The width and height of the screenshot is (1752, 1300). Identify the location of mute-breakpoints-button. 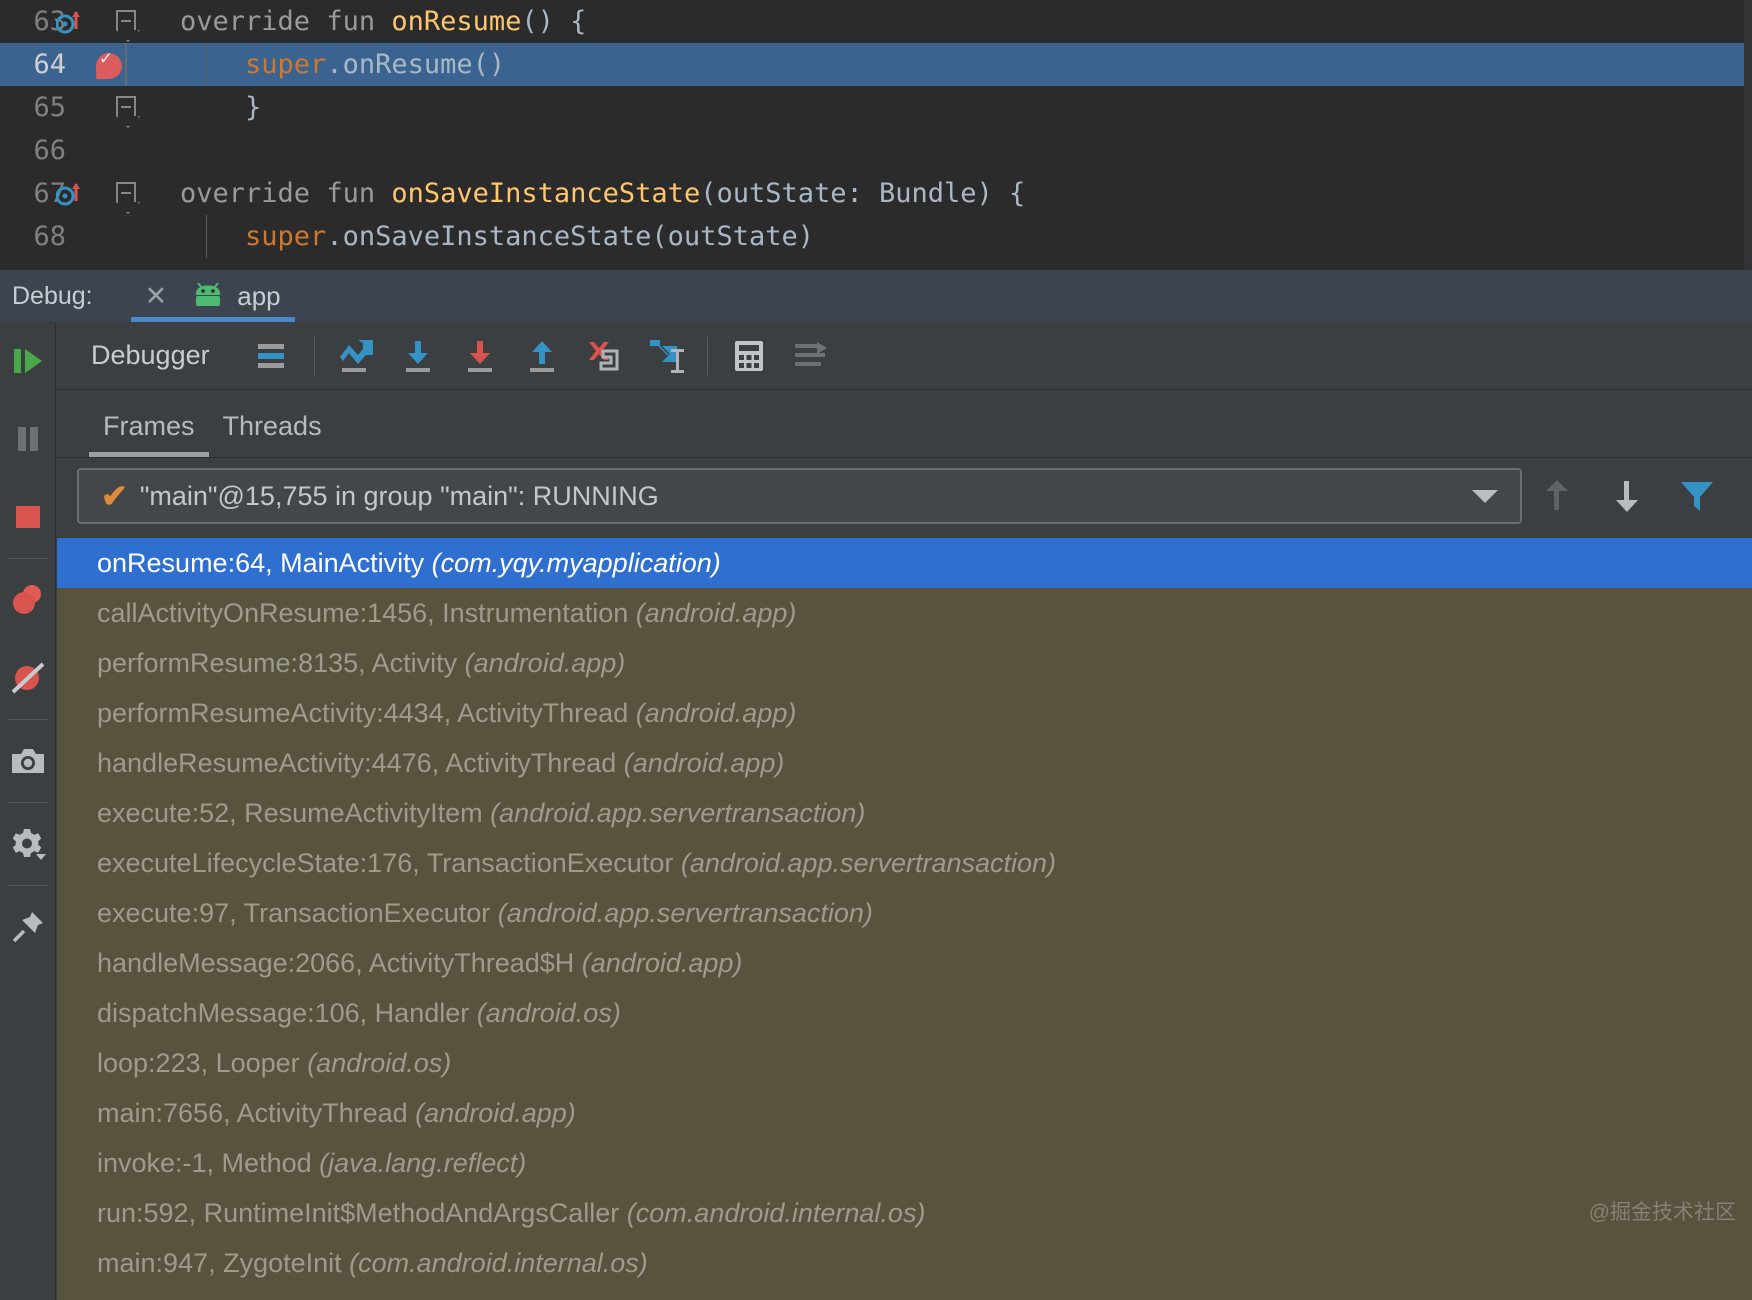
(28, 678).